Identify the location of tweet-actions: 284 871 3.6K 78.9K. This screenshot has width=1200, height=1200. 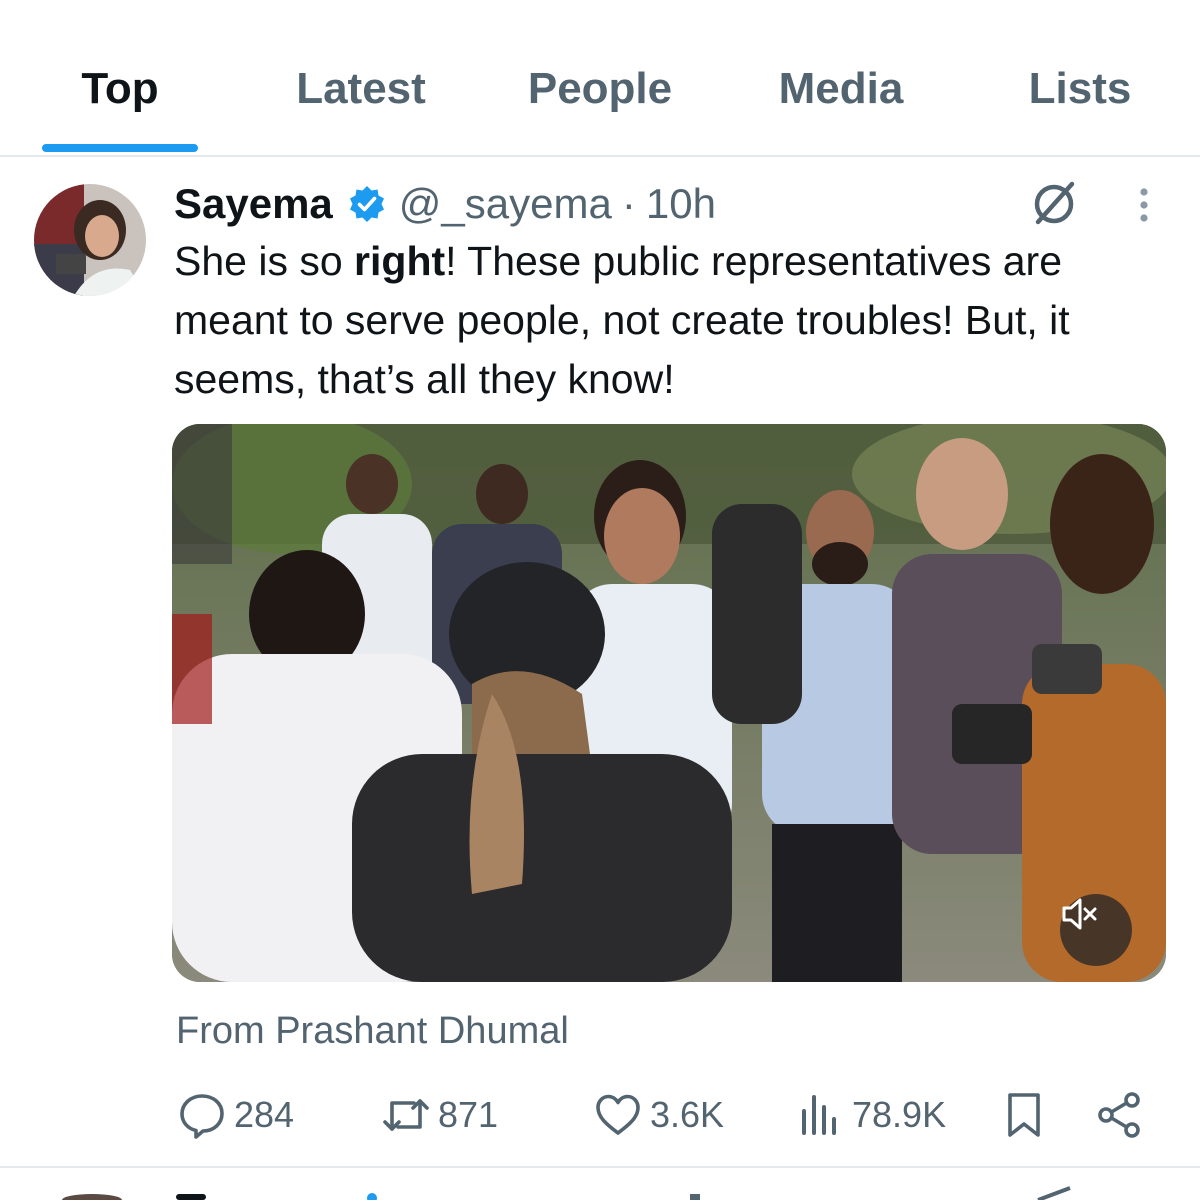
(672, 1115).